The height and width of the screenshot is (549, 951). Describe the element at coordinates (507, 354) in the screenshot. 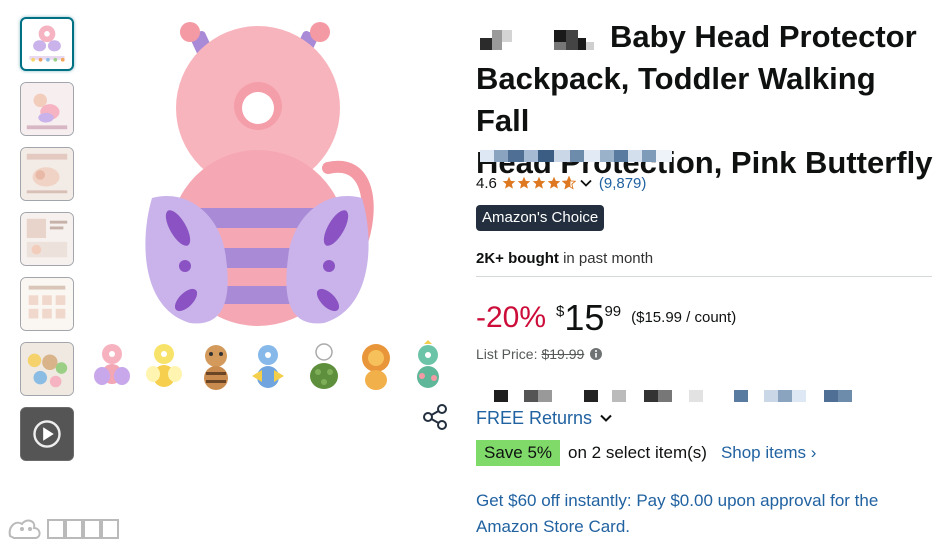

I see `list-price-label: List Price:` at that location.